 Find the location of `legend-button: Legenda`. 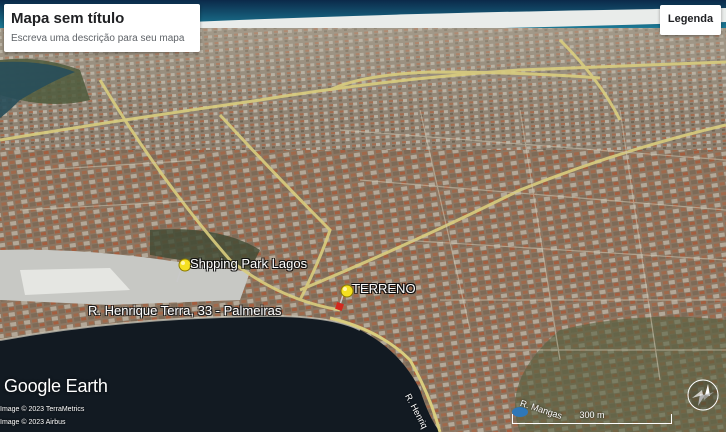

legend-button: Legenda is located at coordinates (690, 20).